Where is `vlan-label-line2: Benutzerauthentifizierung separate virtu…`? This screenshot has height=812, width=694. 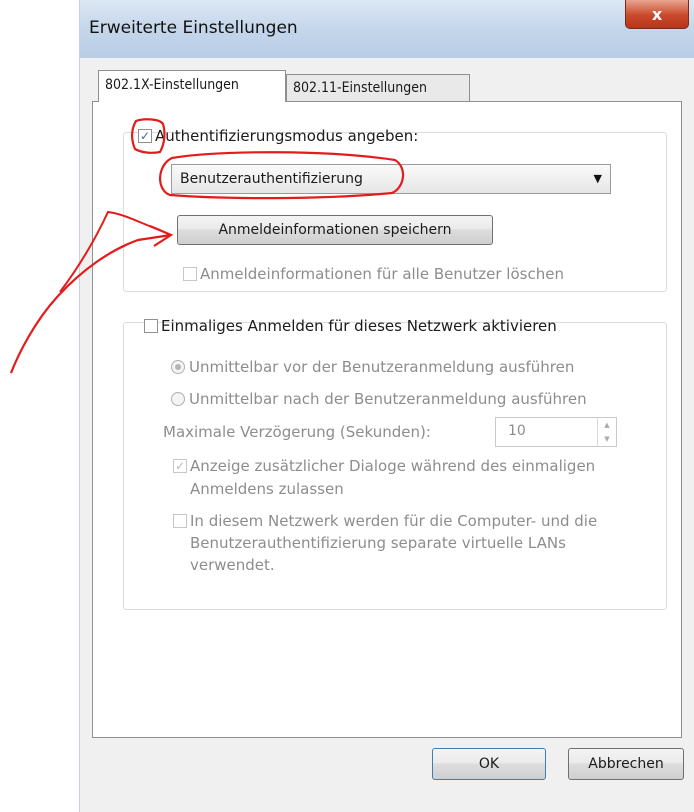
vlan-label-line2: Benutzerauthentifizierung separate virtu… is located at coordinates (378, 543).